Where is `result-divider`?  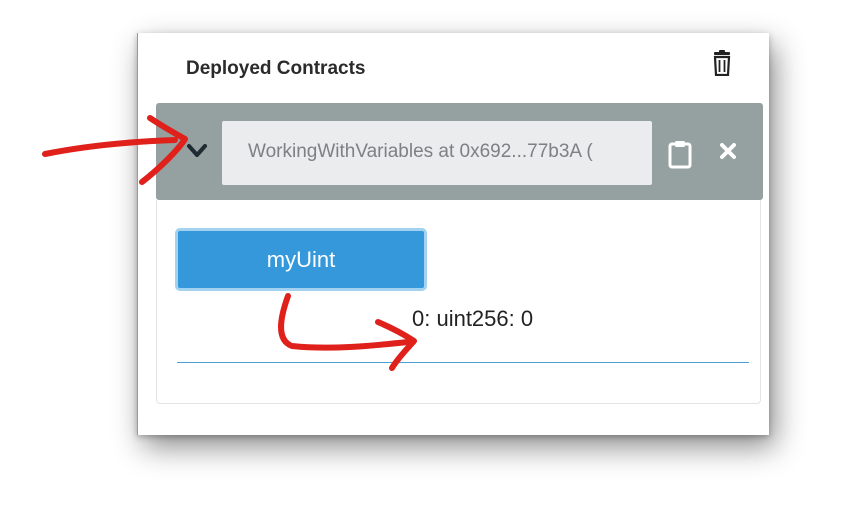
result-divider is located at coordinates (463, 362).